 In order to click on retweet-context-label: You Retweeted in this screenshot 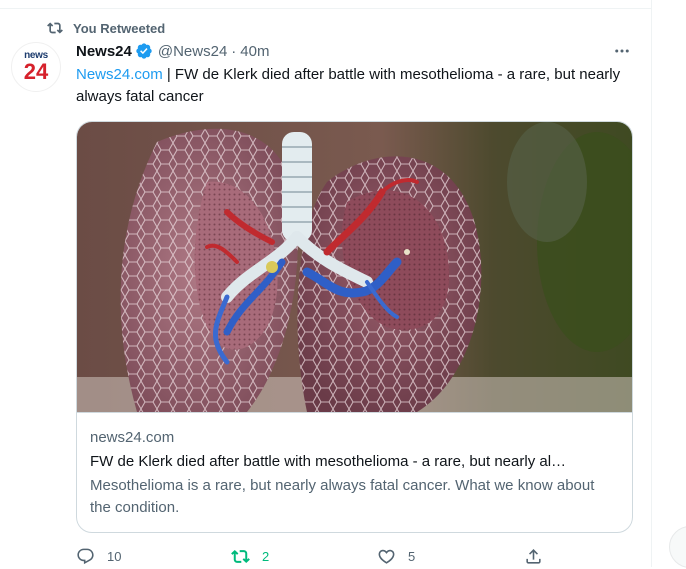, I will do `click(119, 28)`.